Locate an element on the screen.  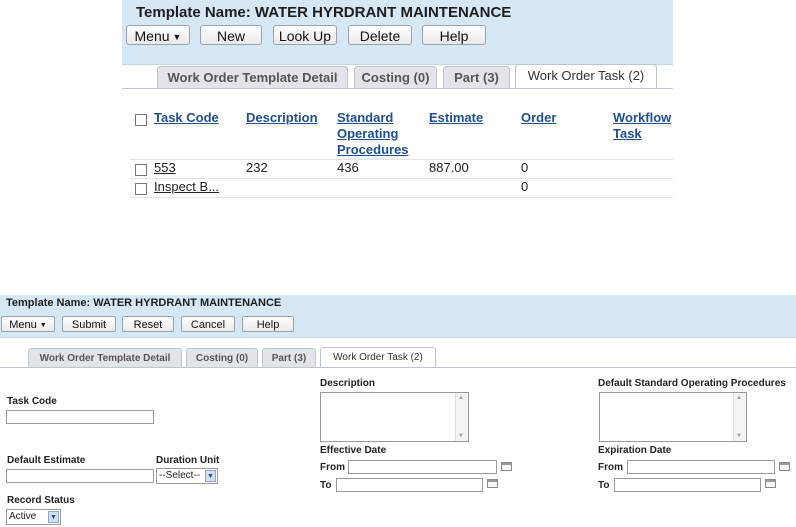
column-header-standard-operating-procedures: Standard Operating Procedures is located at coordinates (373, 134).